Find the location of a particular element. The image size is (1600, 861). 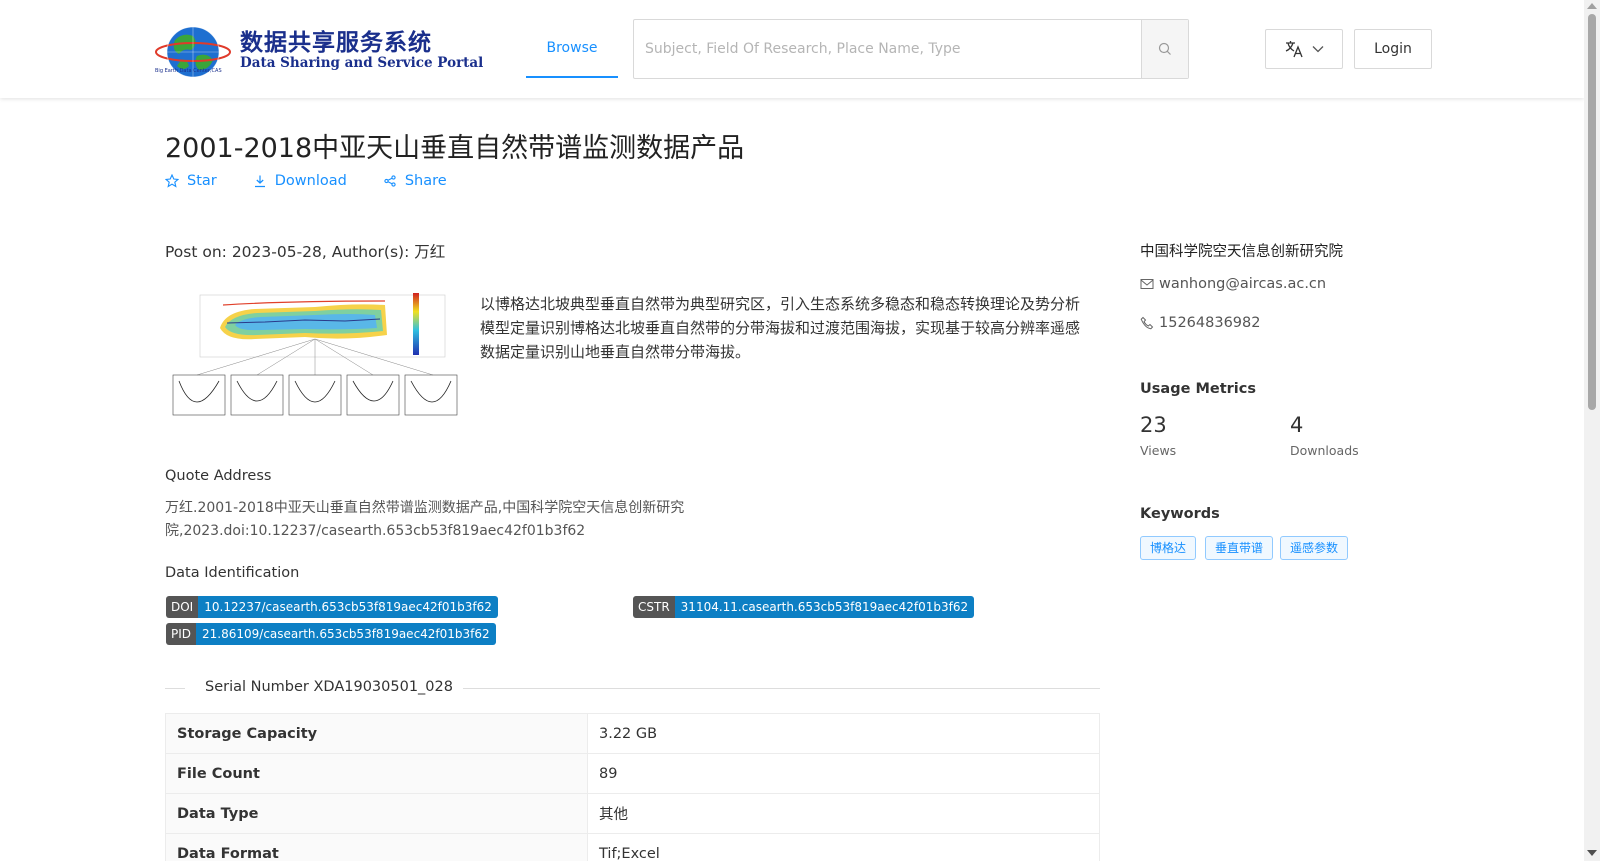

info-key: Data Type is located at coordinates (376, 813).